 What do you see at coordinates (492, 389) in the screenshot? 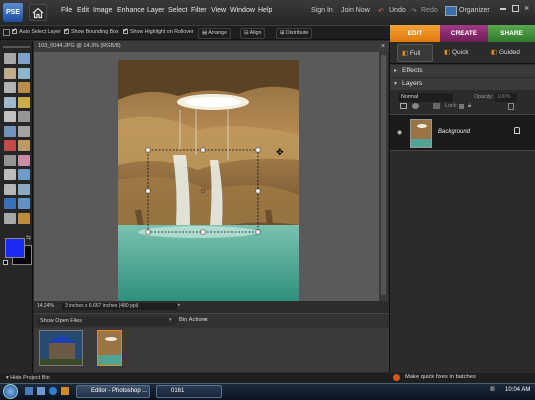
I see `network-icon: ▥` at bounding box center [492, 389].